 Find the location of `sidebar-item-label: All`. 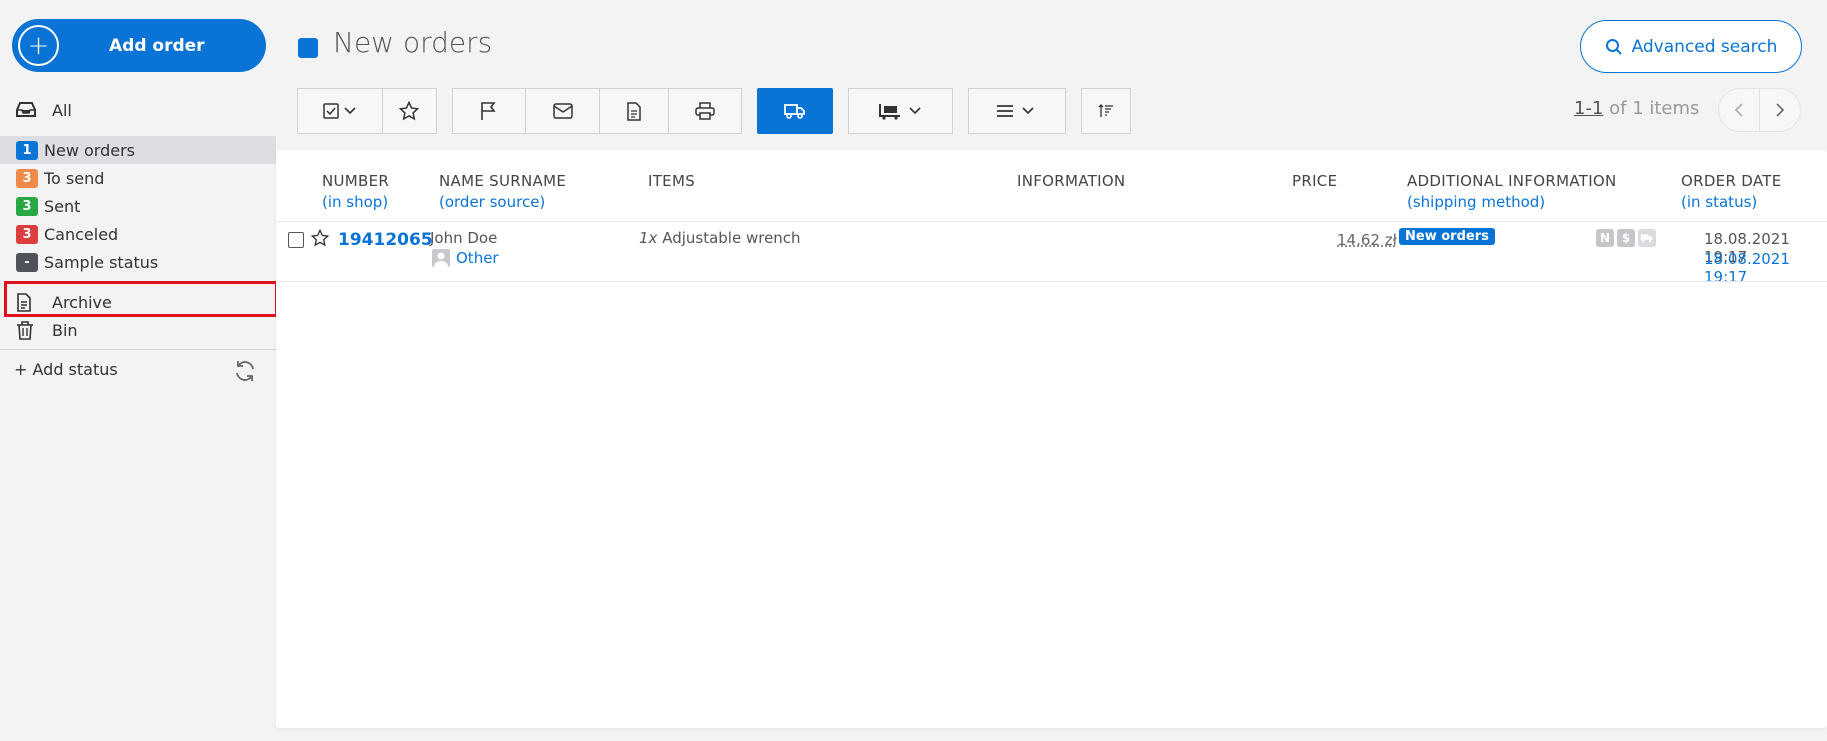

sidebar-item-label: All is located at coordinates (62, 110).